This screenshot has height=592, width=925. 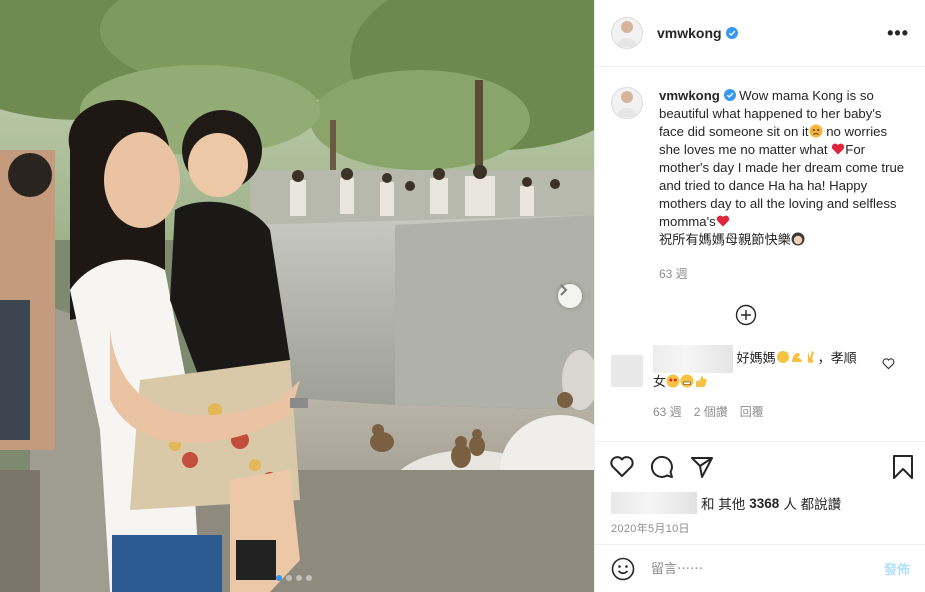 I want to click on carousel-dots, so click(x=294, y=578).